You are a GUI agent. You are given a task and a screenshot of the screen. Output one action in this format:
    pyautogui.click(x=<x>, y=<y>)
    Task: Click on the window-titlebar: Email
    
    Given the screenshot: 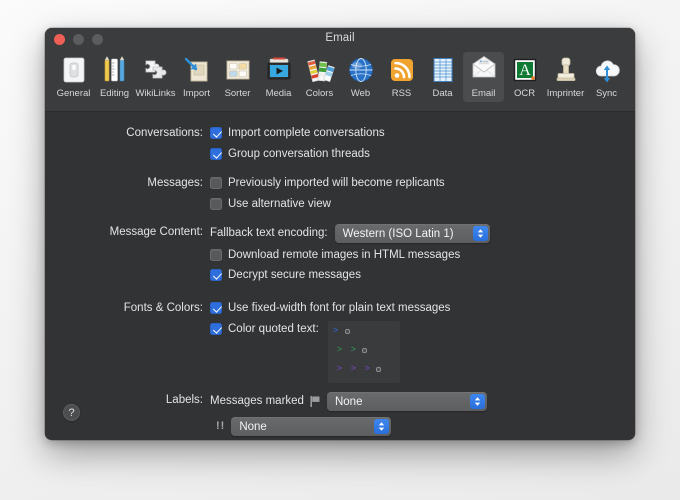 What is the action you would take?
    pyautogui.click(x=340, y=39)
    